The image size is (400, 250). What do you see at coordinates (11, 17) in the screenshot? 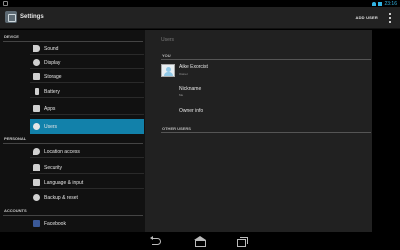
I see `settings-app-icon` at bounding box center [11, 17].